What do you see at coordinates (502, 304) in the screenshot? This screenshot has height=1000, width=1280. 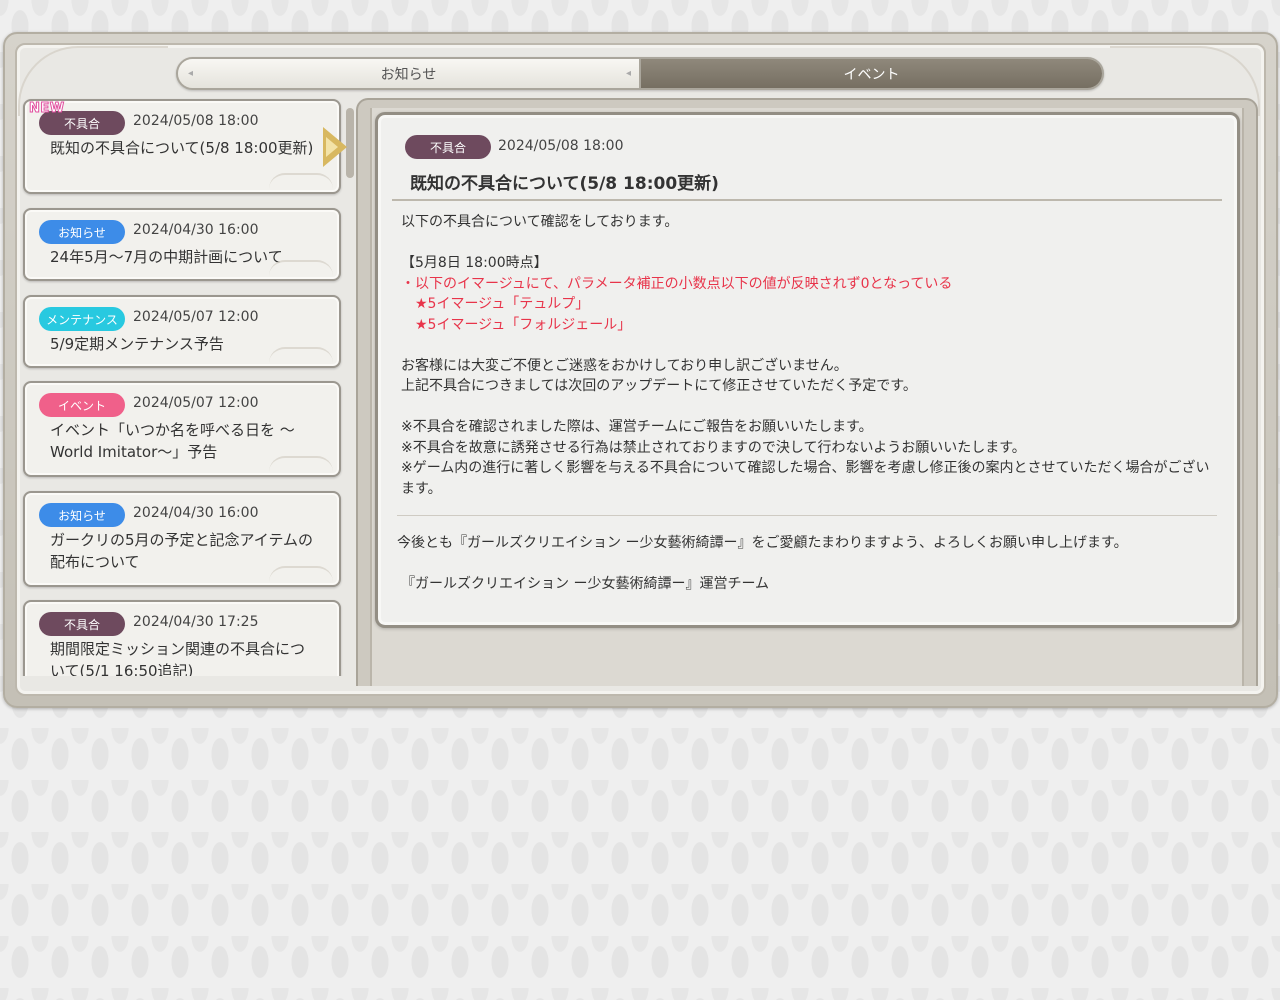 I see `bug-item: ★5イマージュ「テュルプ」` at bounding box center [502, 304].